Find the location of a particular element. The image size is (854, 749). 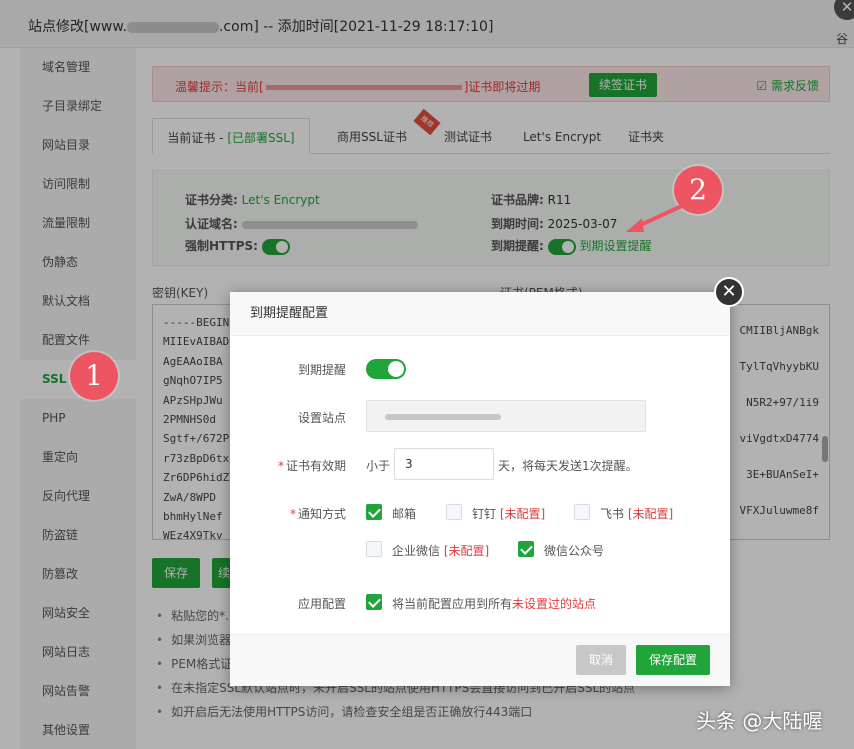

apply-all-checkbox is located at coordinates (374, 602).